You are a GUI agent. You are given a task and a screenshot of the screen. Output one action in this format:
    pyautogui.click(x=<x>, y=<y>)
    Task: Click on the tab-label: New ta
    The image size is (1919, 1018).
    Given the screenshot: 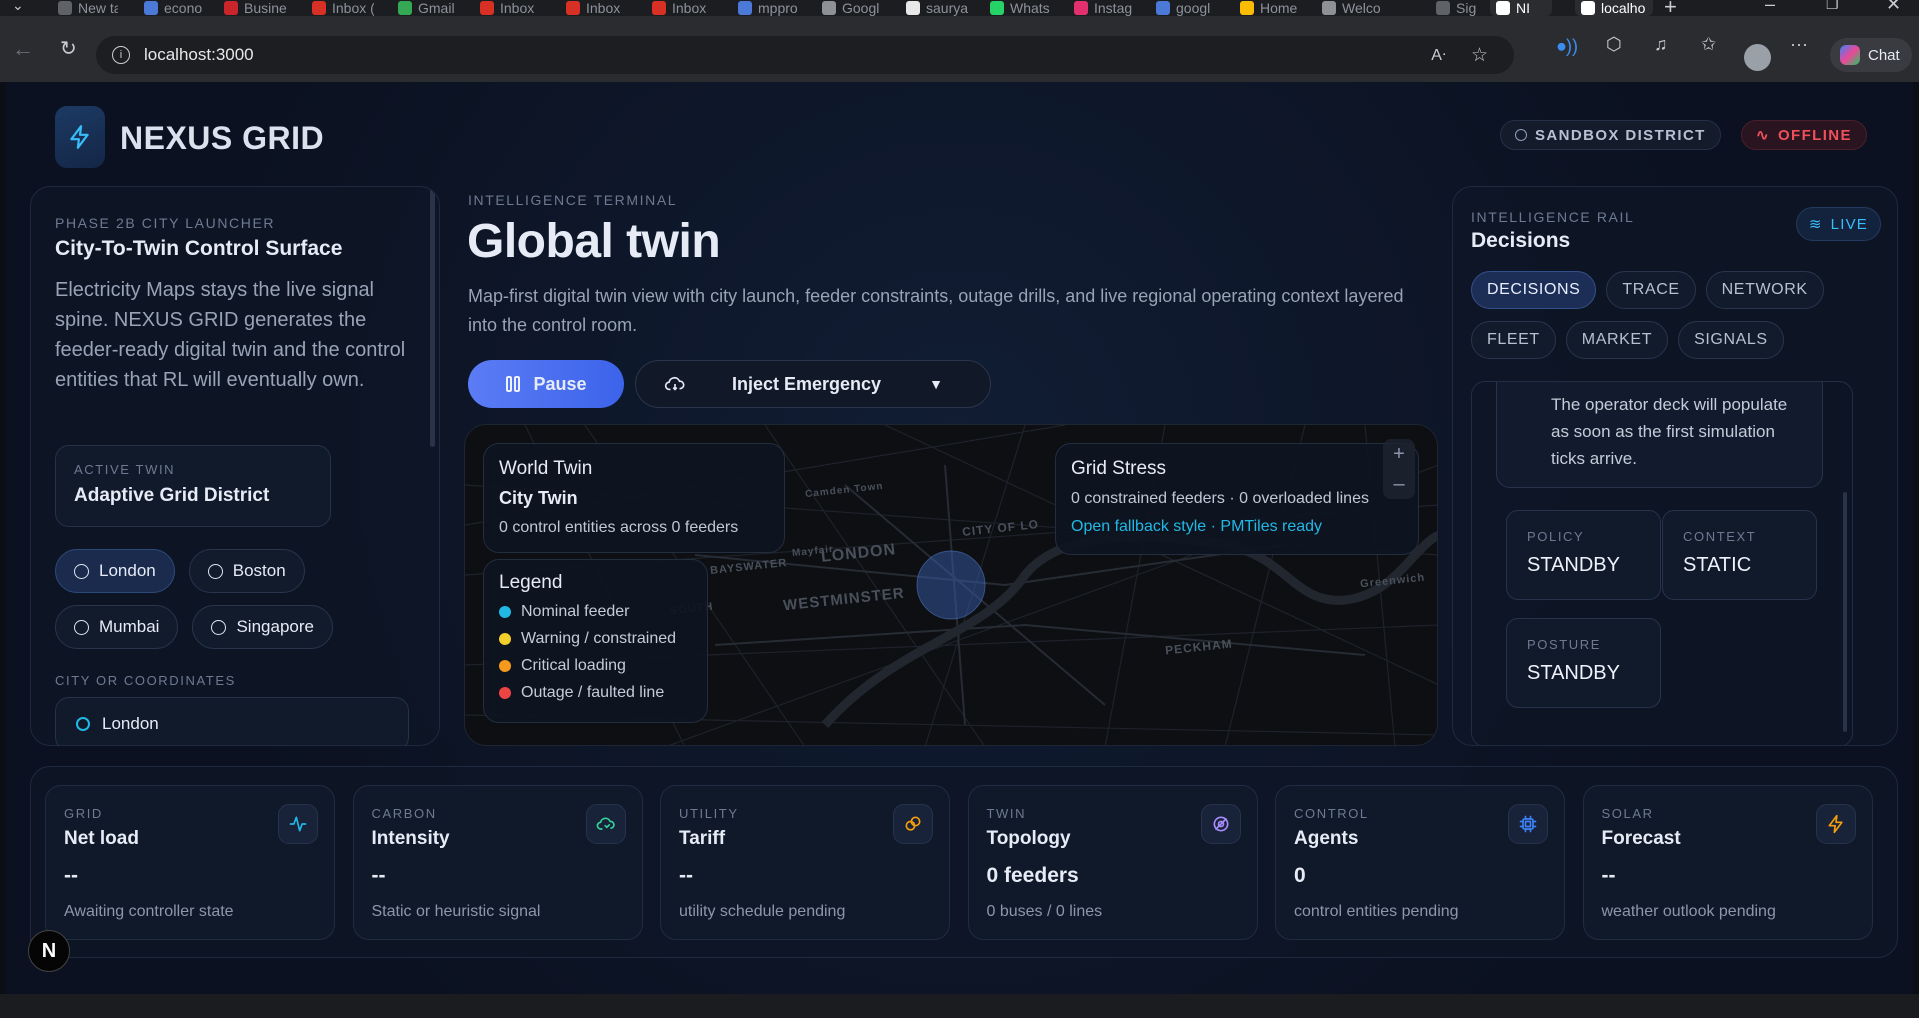 What is the action you would take?
    pyautogui.click(x=98, y=8)
    